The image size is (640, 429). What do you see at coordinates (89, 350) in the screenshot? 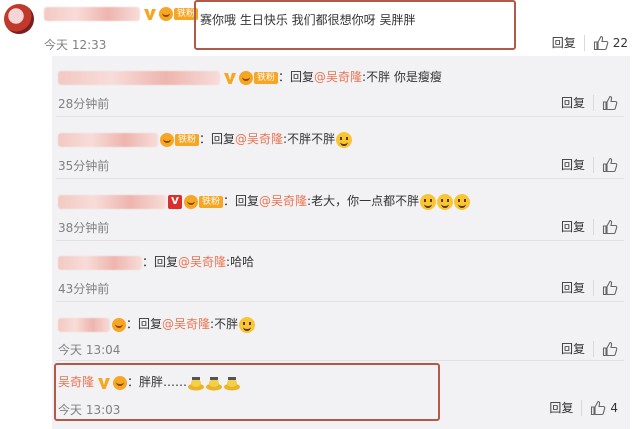
I see `reply-time: 今天 13:04` at bounding box center [89, 350].